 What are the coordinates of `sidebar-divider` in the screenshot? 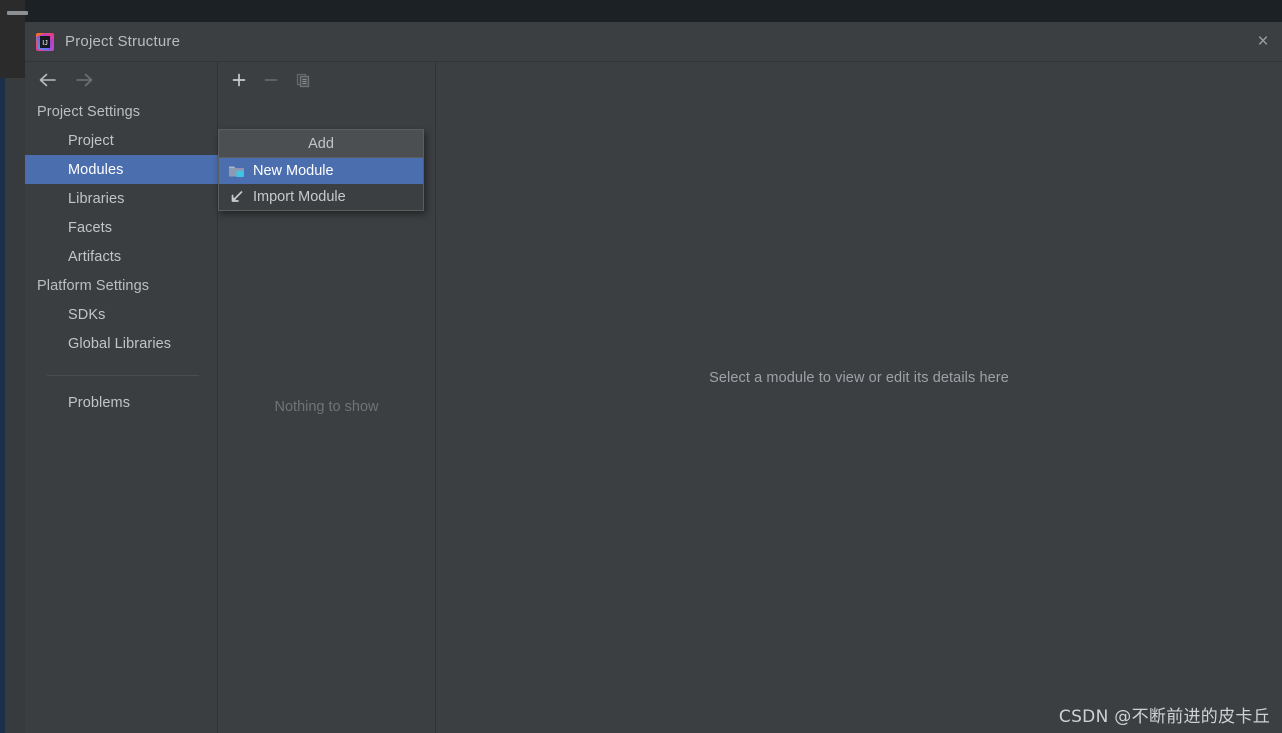 It's located at (123, 375).